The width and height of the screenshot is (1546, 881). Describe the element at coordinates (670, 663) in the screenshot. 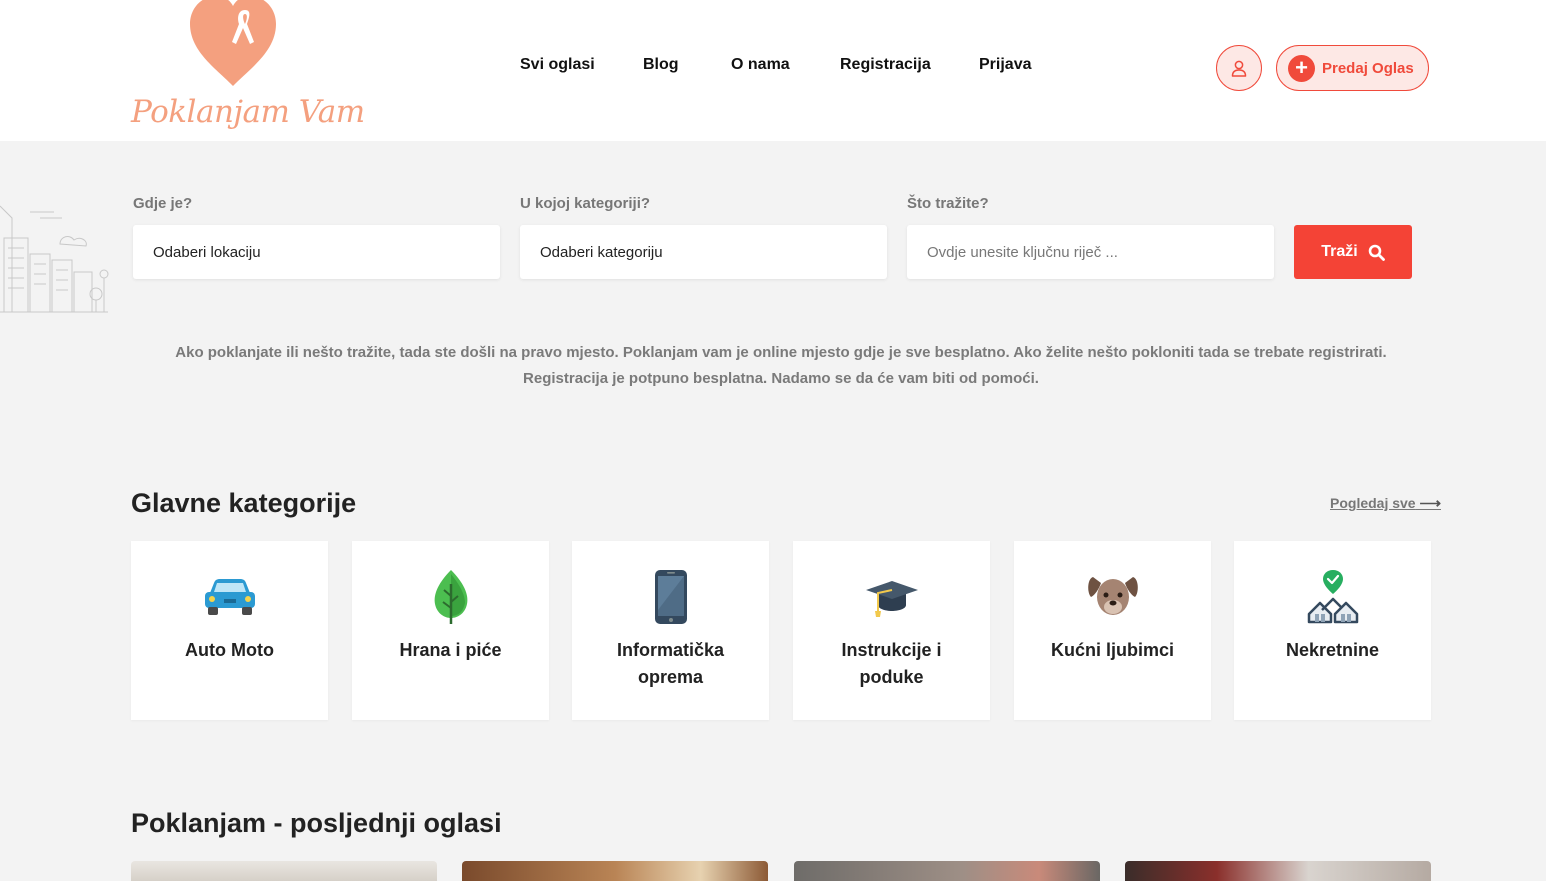

I see `category-label: Informatička oprema` at that location.